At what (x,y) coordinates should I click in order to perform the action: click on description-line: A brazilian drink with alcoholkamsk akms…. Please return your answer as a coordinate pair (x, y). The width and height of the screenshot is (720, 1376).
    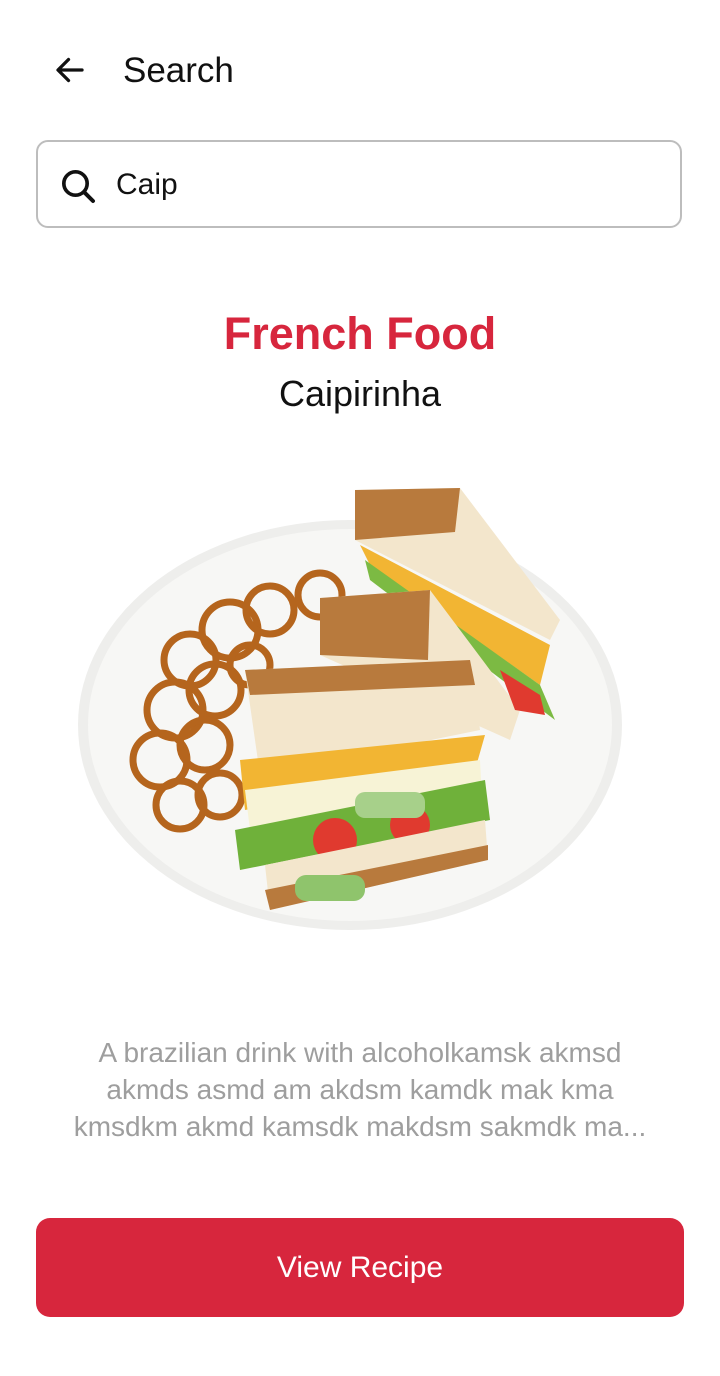
    Looking at the image, I should click on (360, 1052).